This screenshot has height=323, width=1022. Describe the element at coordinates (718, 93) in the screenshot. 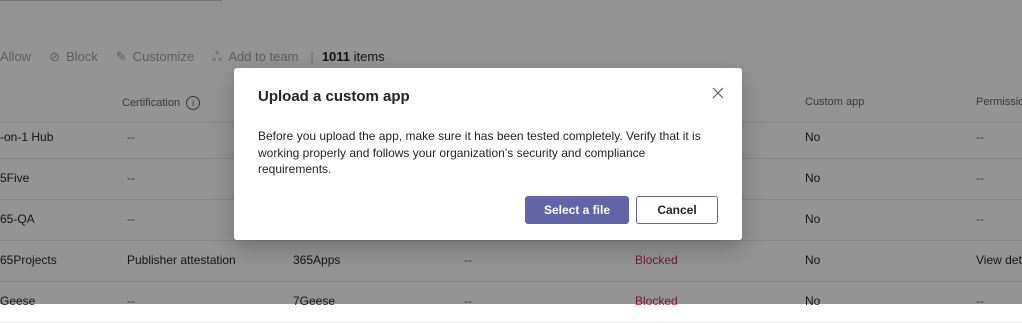

I see `close-icon` at that location.